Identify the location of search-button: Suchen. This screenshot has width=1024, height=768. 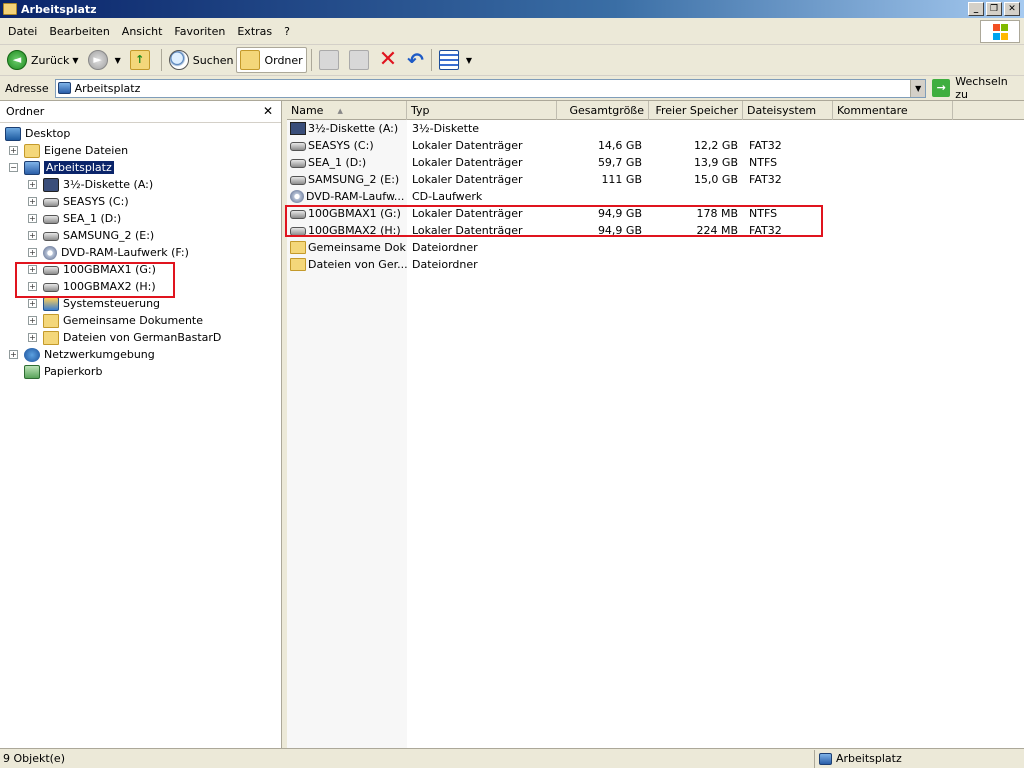
(201, 60).